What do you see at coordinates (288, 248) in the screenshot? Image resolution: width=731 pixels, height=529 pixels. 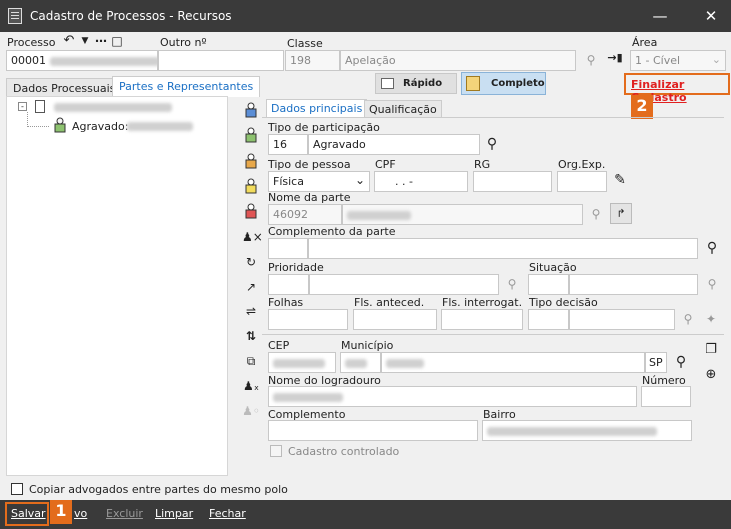 I see `complemento-parte-code` at bounding box center [288, 248].